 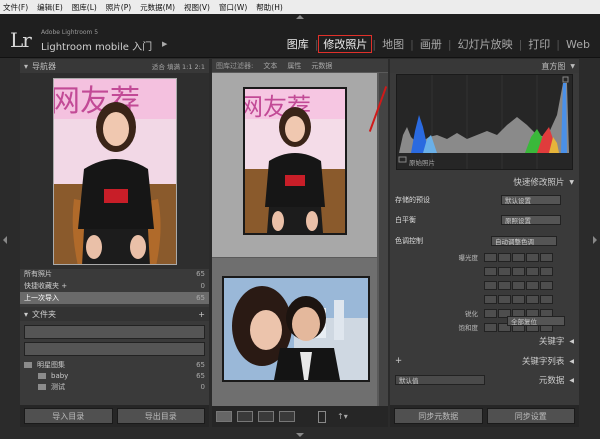 I want to click on saved-preset-select: 默认设置, so click(x=531, y=200).